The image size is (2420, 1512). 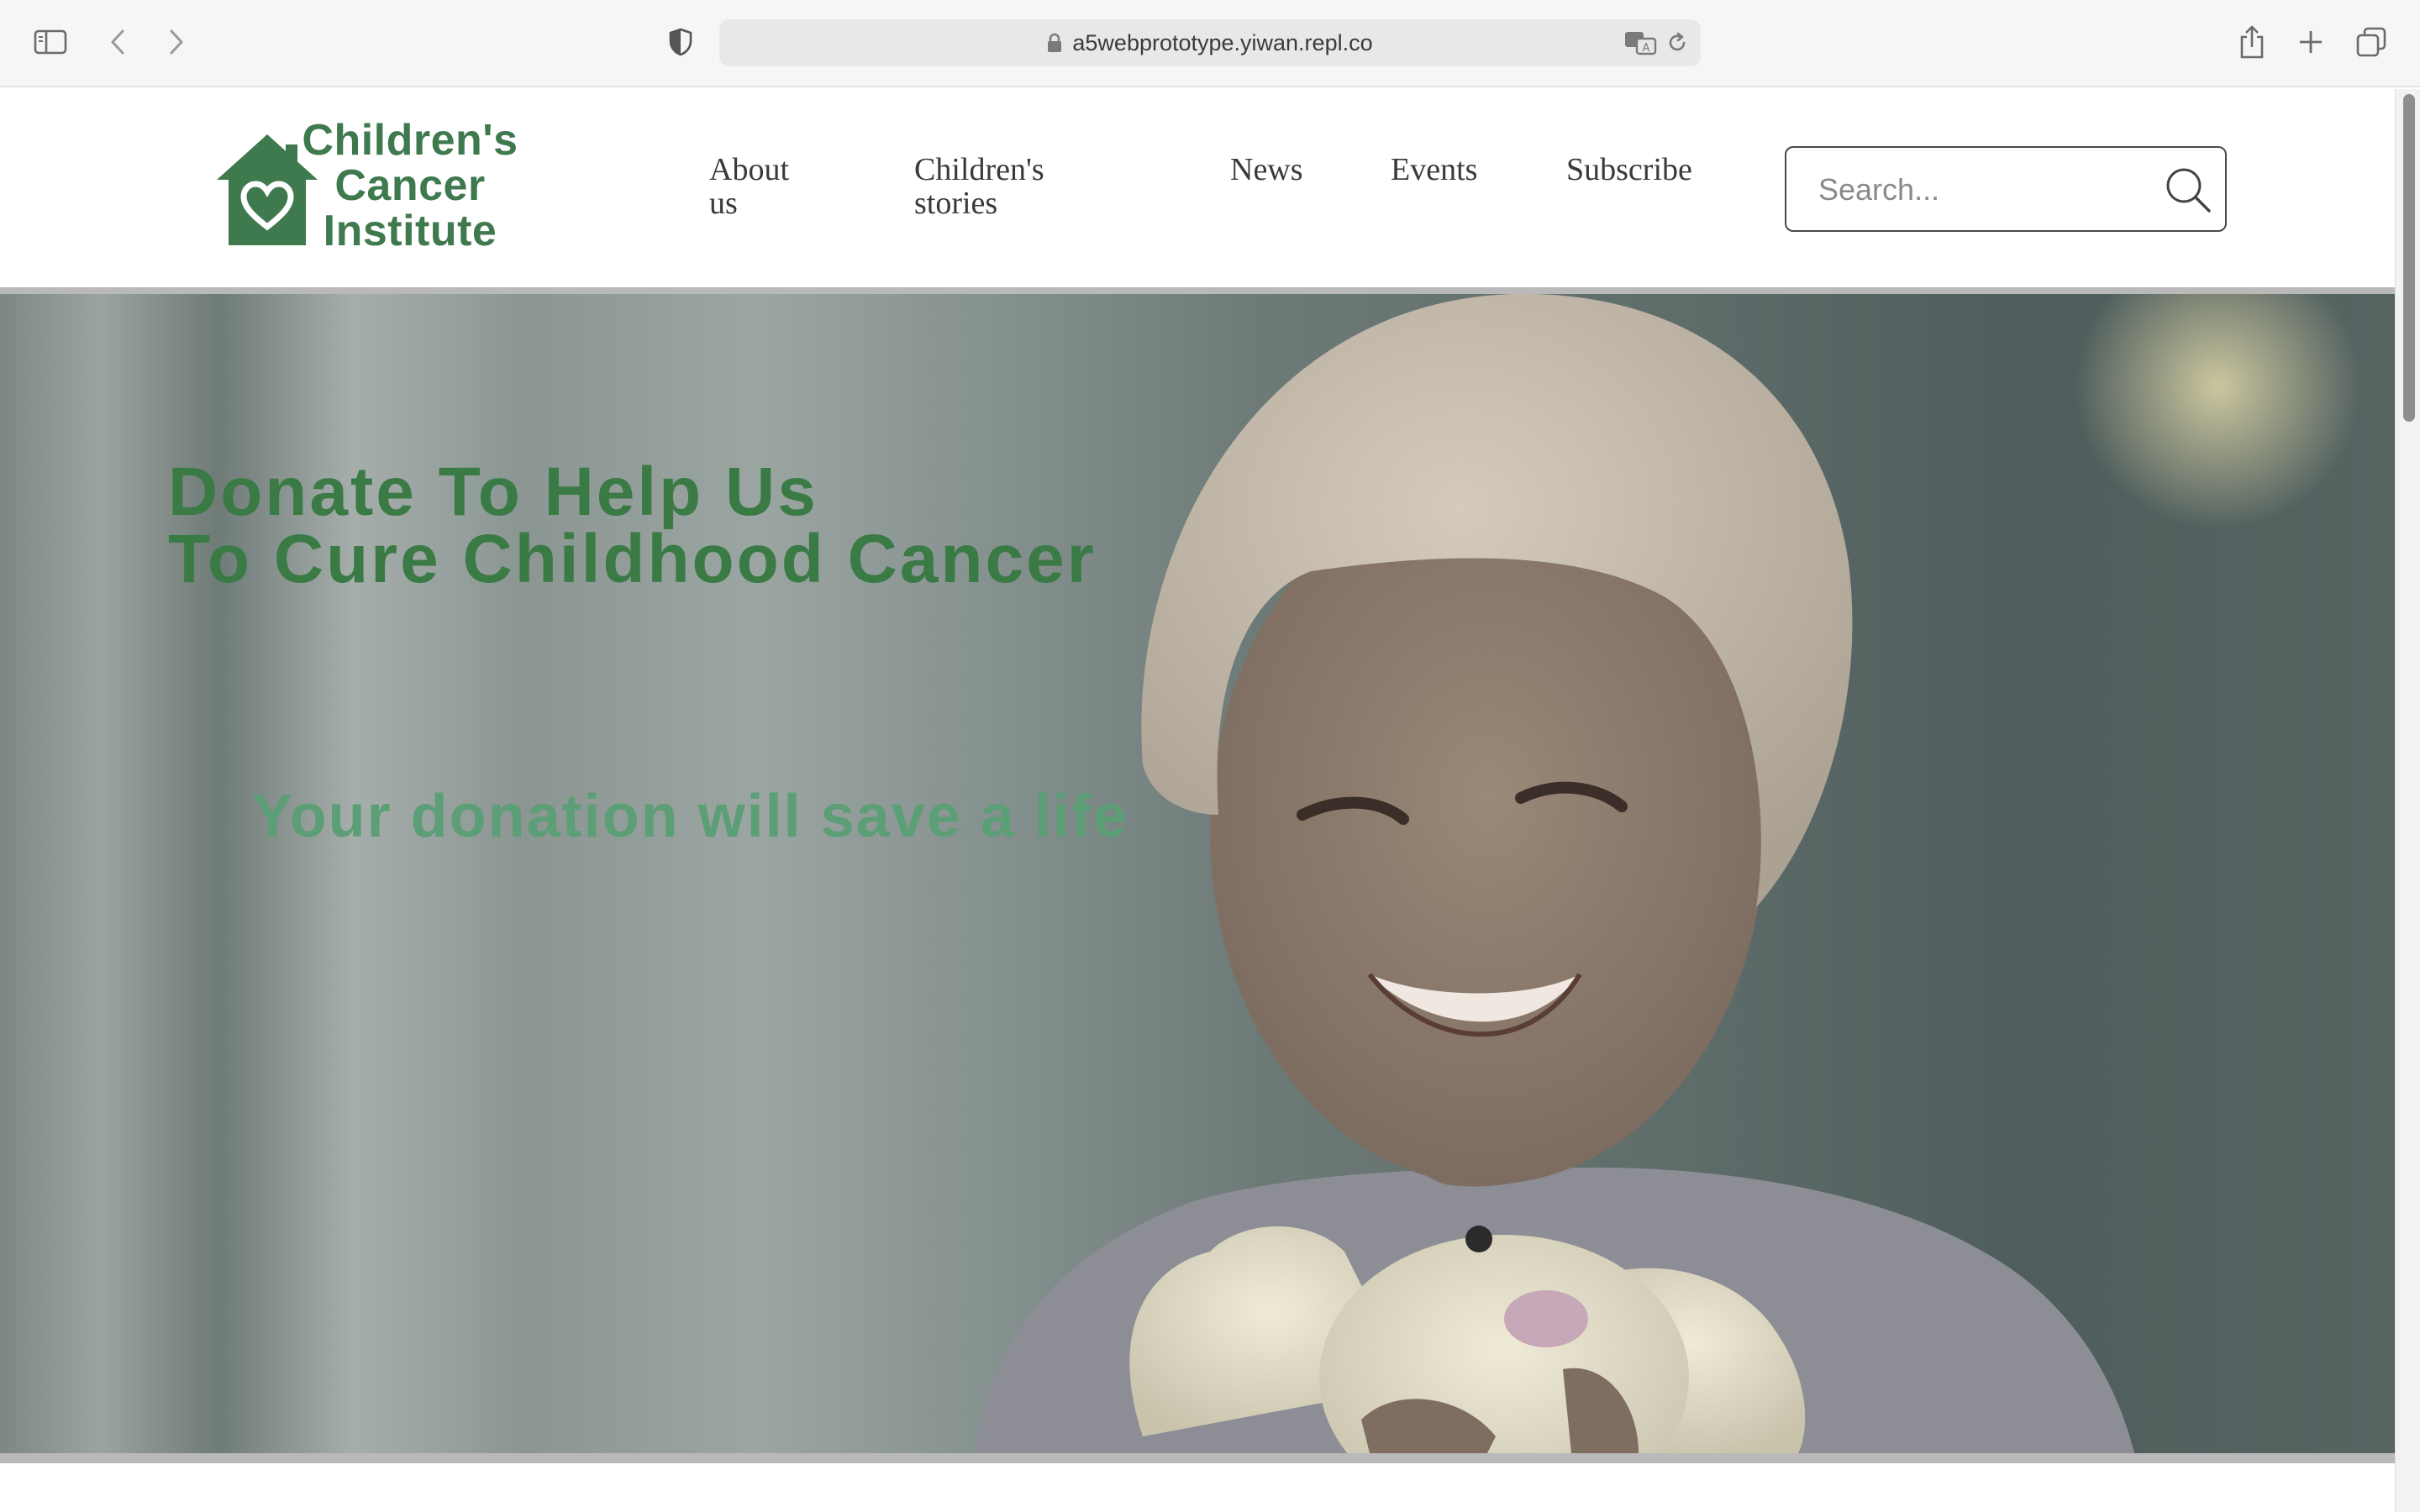 What do you see at coordinates (1978, 190) in the screenshot?
I see `search-input` at bounding box center [1978, 190].